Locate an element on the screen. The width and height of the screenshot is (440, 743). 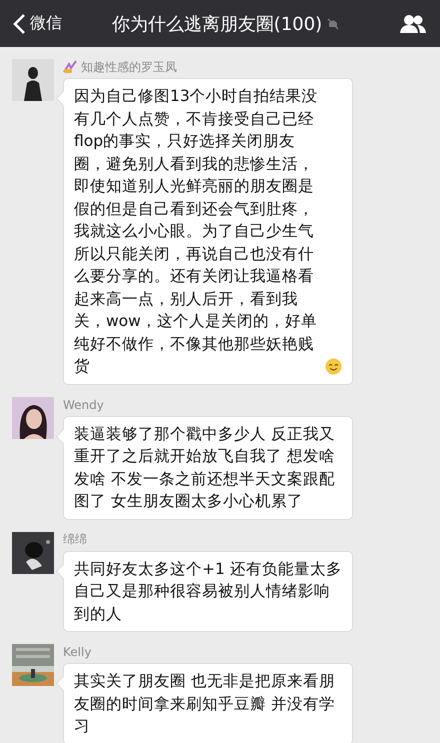
back-icon is located at coordinates (19, 23).